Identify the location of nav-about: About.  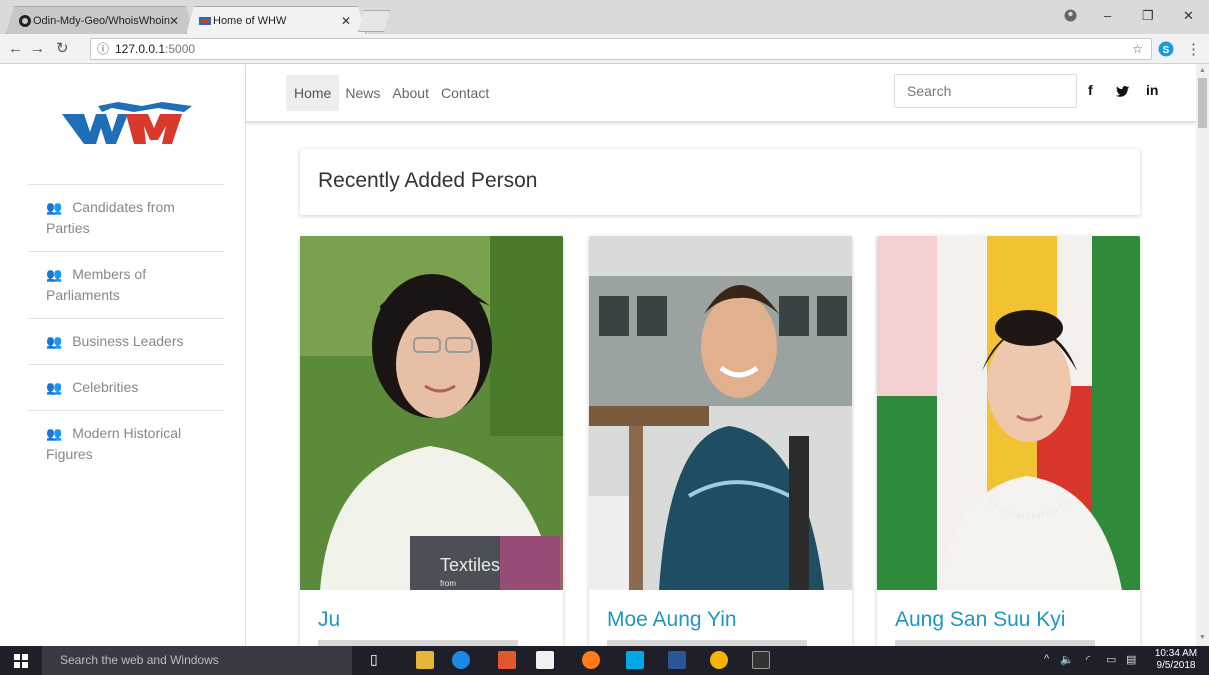
(410, 93).